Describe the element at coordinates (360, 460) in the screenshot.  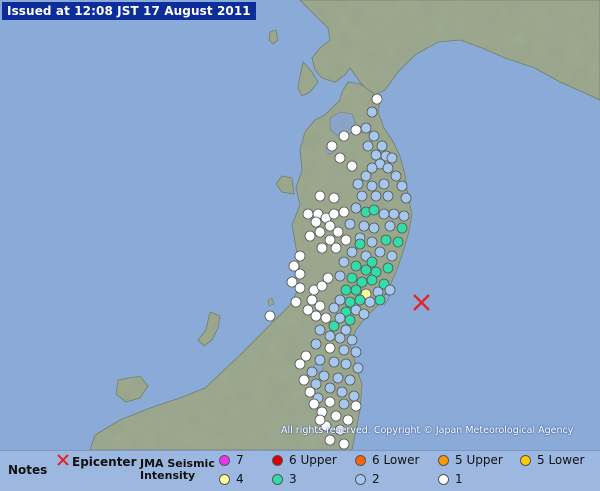
I see `intensity-6lower-swatch` at that location.